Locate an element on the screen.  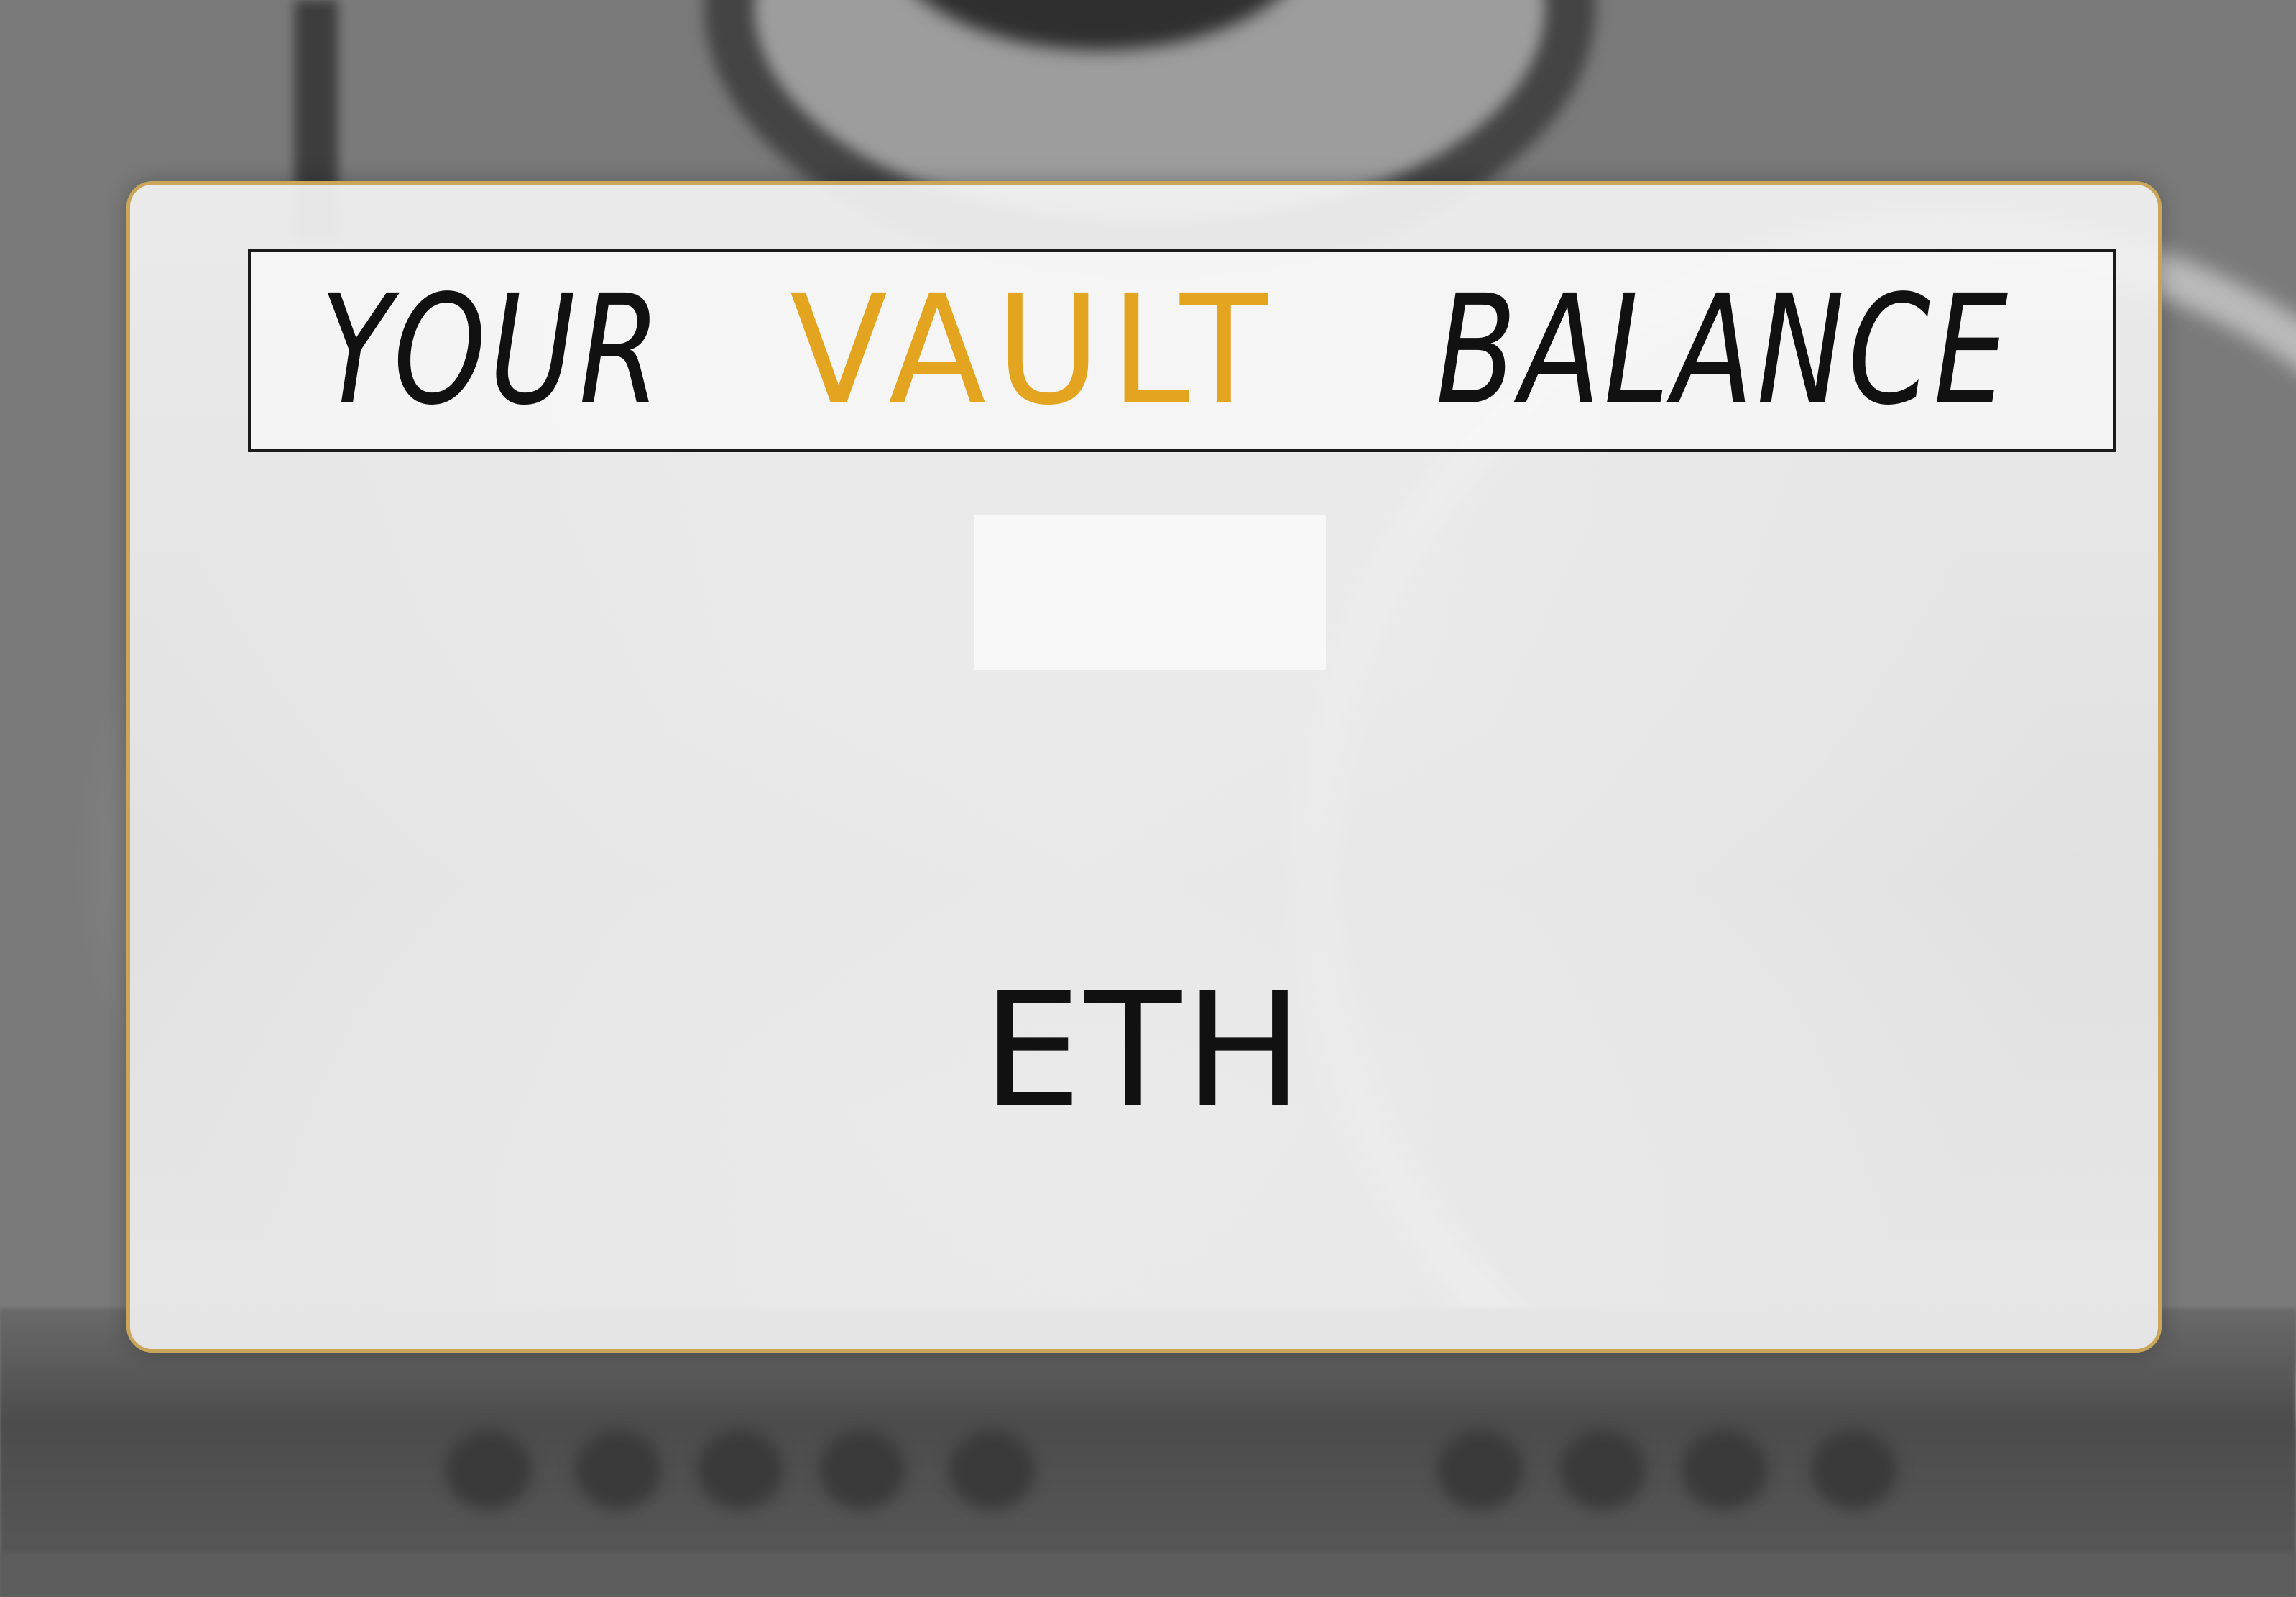
vault-bottom-edge is located at coordinates (1148, 1574).